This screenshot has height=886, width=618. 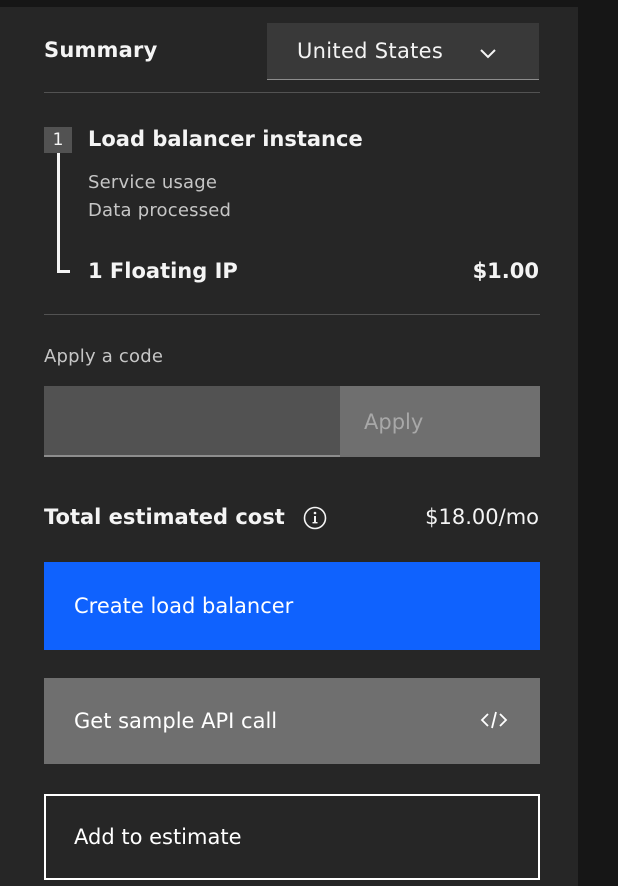 I want to click on get-sample-api-call-label: Get sample API call, so click(x=176, y=721).